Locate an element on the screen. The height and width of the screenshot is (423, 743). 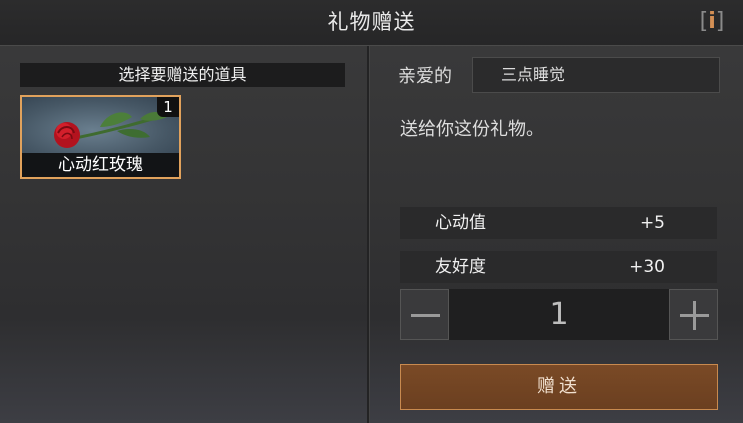
info-icon: i is located at coordinates (712, 21).